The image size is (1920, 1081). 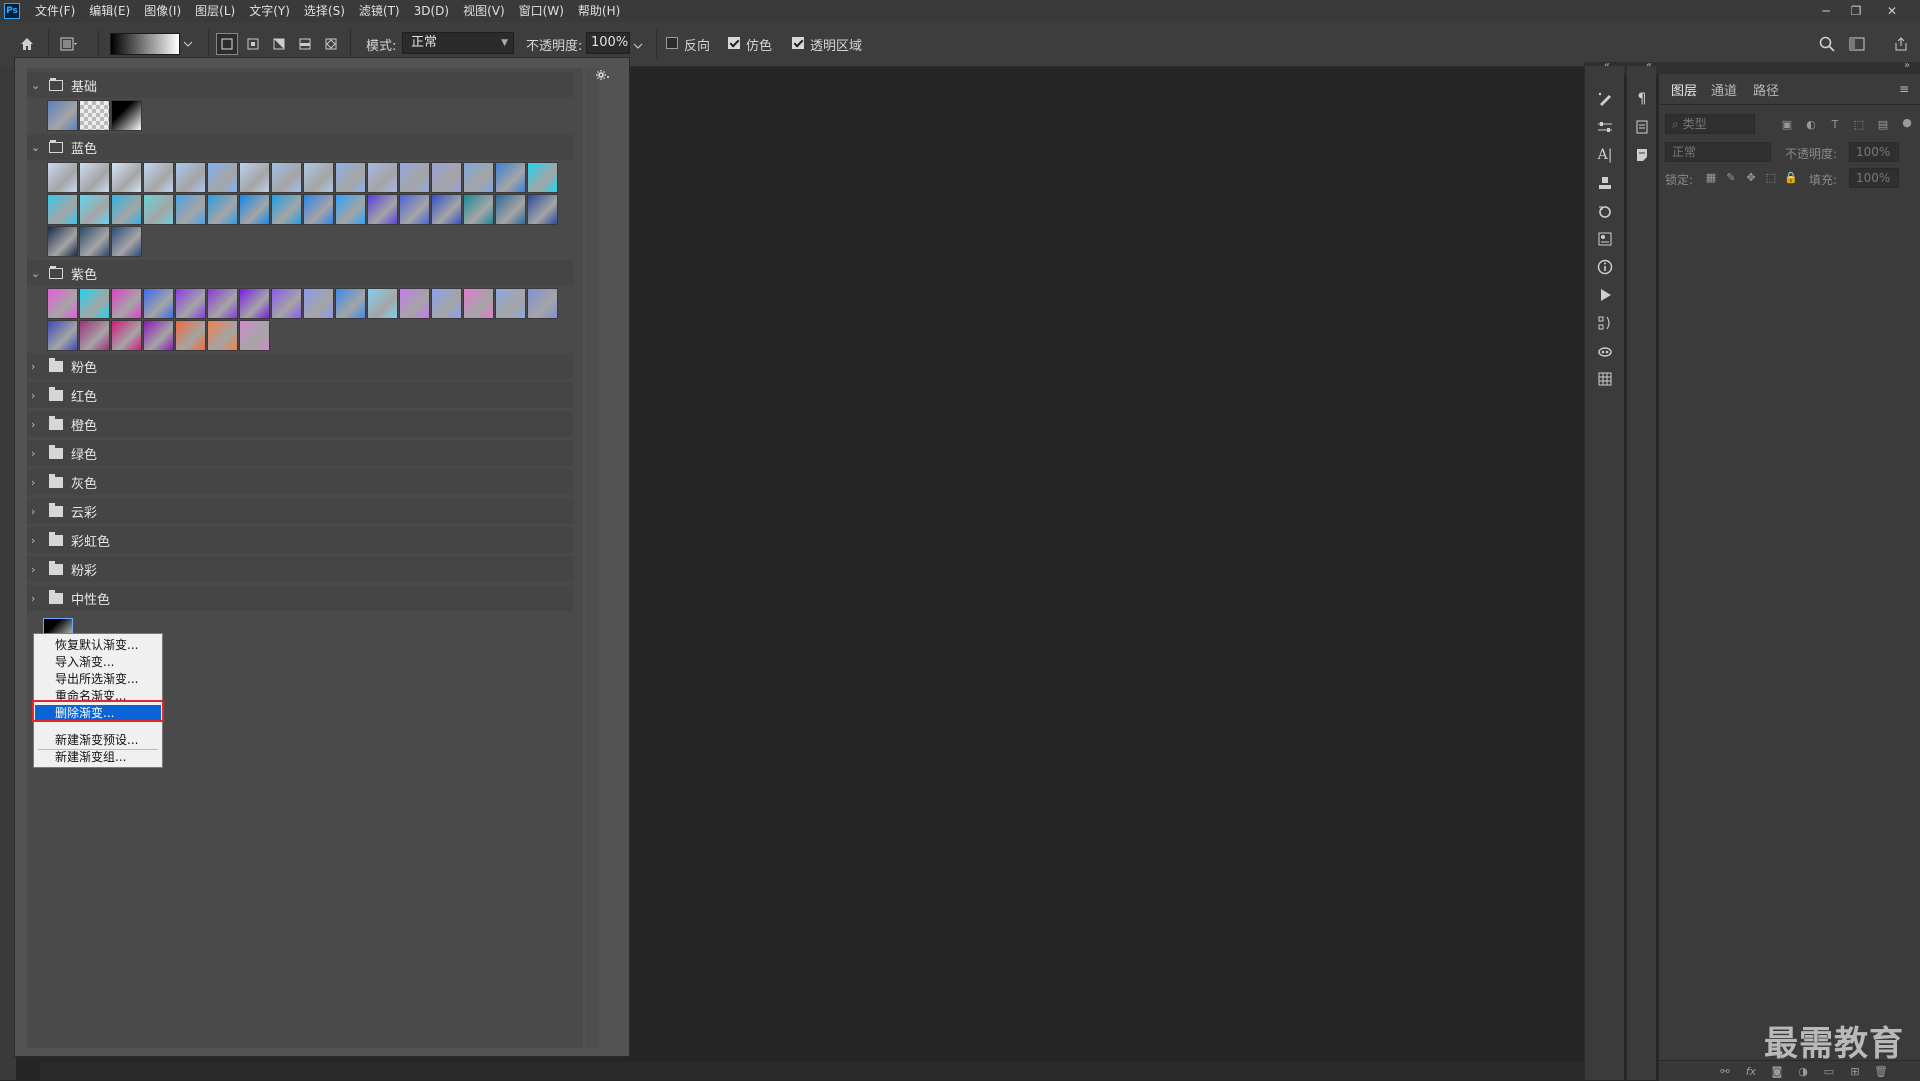 What do you see at coordinates (1874, 178) in the screenshot?
I see `fill-input: 100%` at bounding box center [1874, 178].